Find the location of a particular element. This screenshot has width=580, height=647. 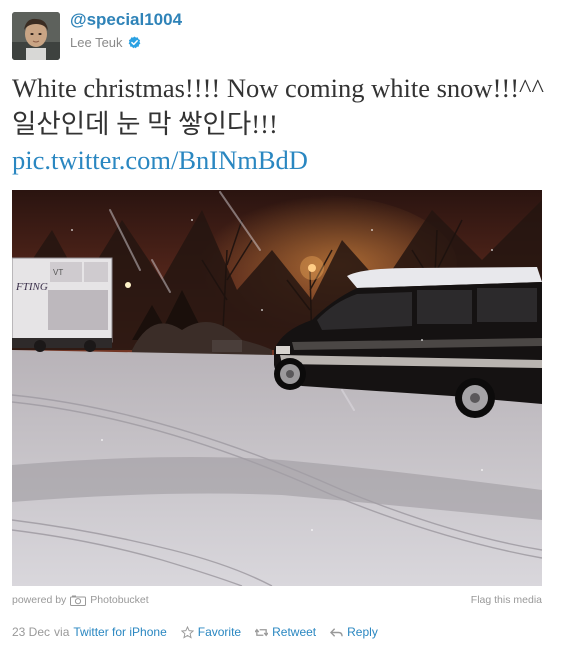

reply-arrow-icon is located at coordinates (336, 632).